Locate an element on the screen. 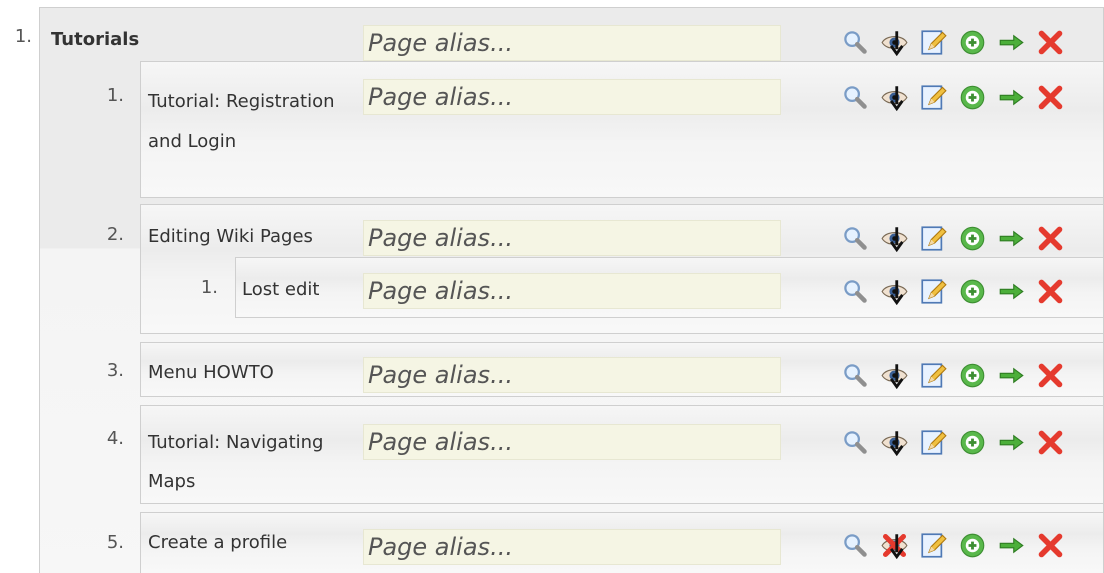  eye-hidden-icon is located at coordinates (894, 545).